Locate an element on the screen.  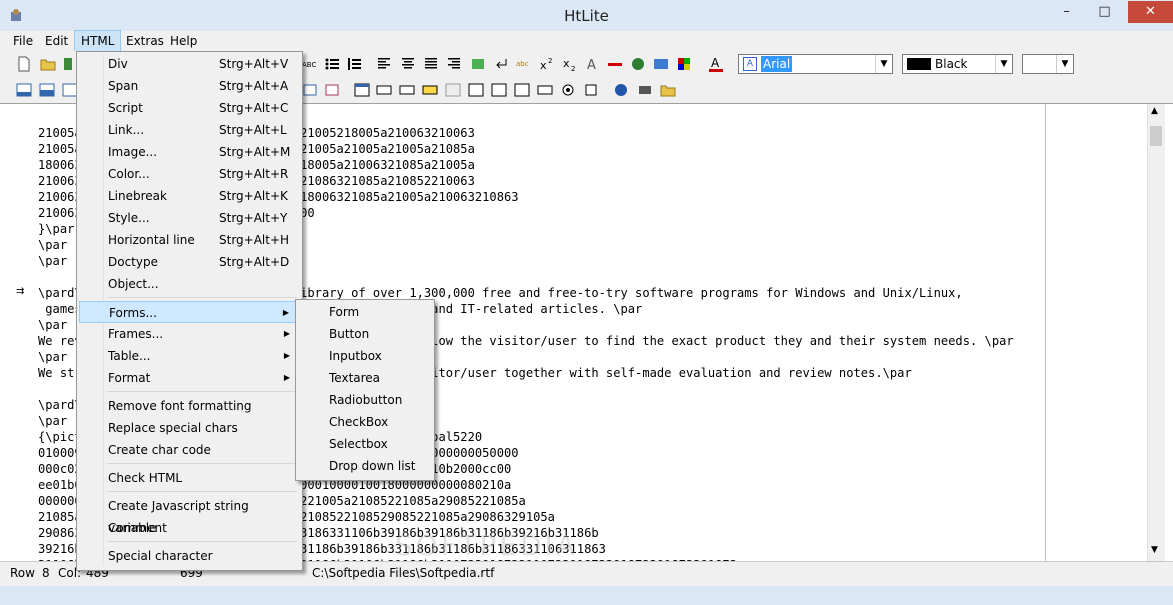
submenu-item-checkbox: CheckBox is located at coordinates (364, 422).